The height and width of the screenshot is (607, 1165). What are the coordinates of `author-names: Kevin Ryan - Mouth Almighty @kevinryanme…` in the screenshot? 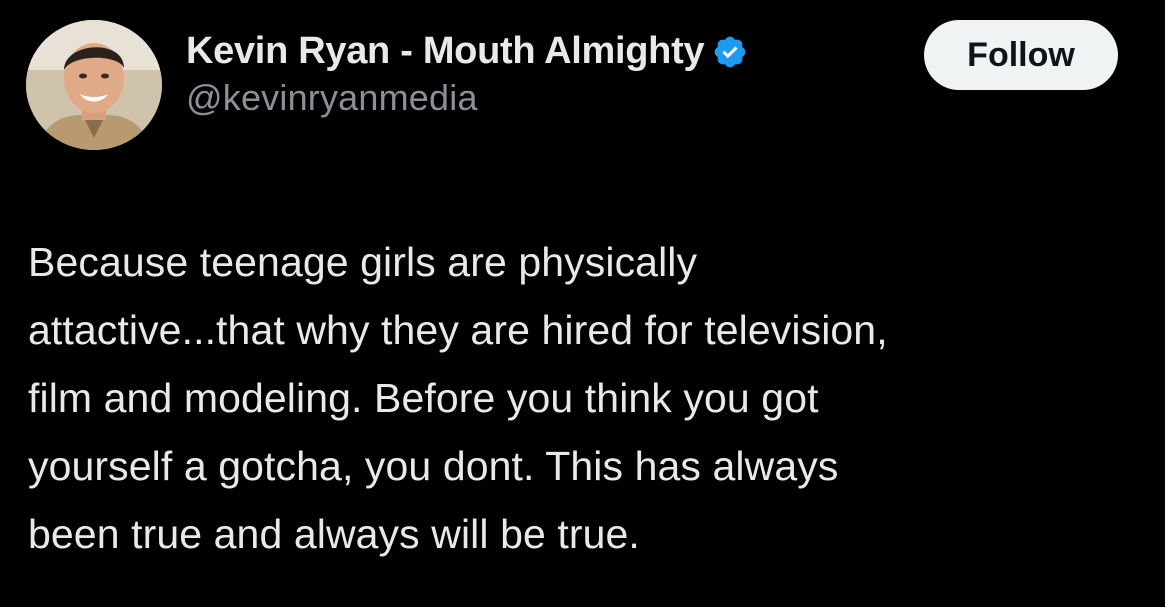 It's located at (467, 74).